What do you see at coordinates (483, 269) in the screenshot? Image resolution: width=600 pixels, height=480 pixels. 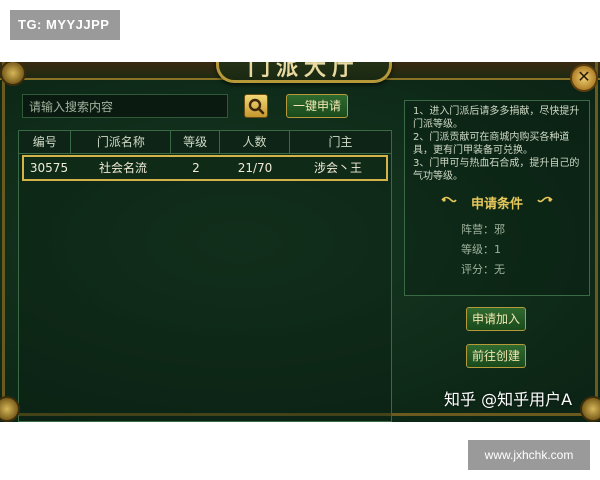 I see `condition-rating: 评分：无` at bounding box center [483, 269].